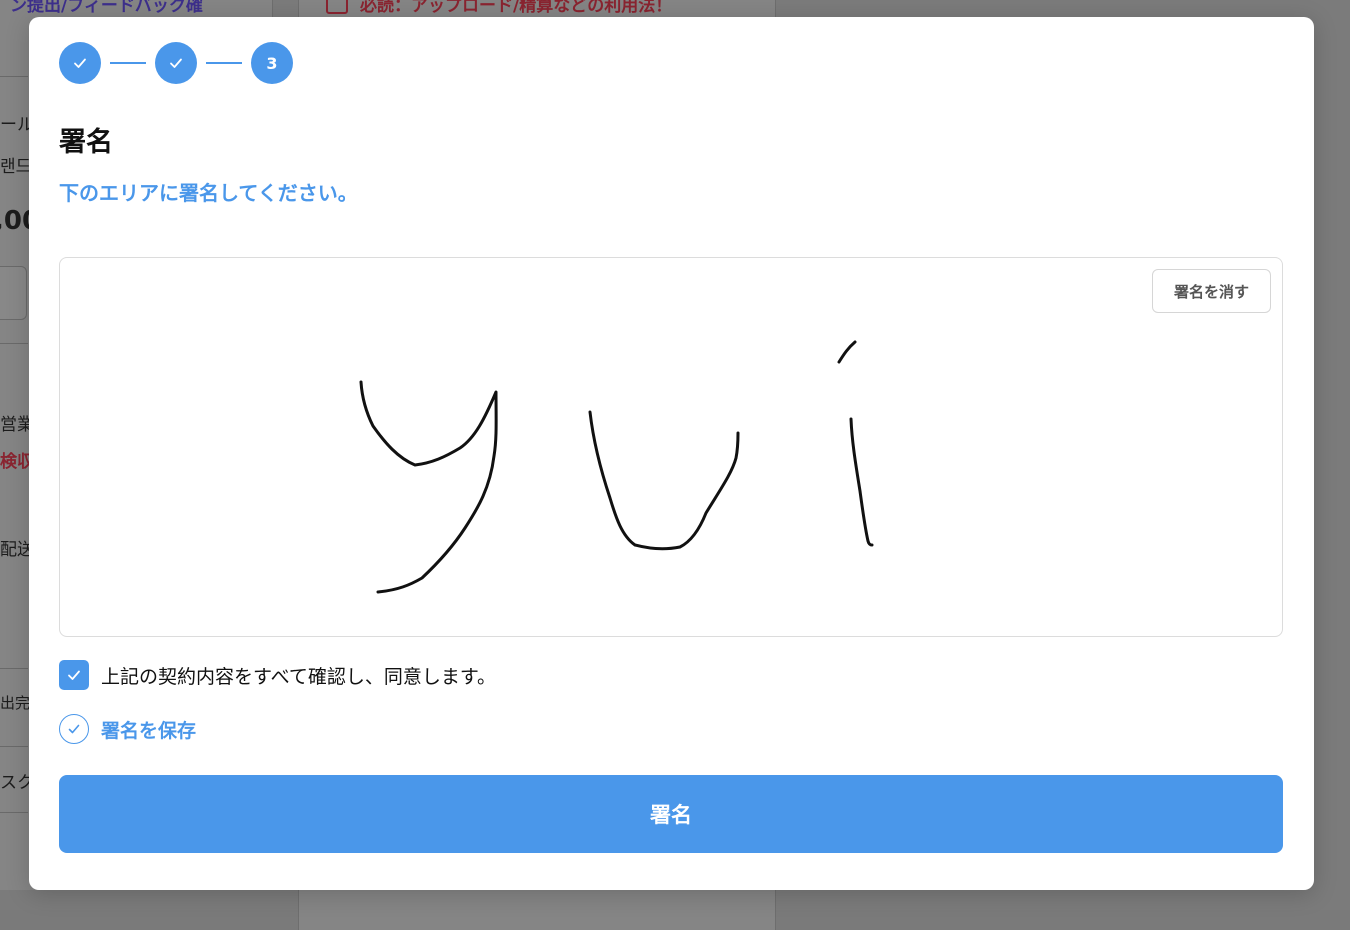 This screenshot has width=1350, height=930. I want to click on modal-subtitle: 下のエリアに署名してください。, so click(208, 193).